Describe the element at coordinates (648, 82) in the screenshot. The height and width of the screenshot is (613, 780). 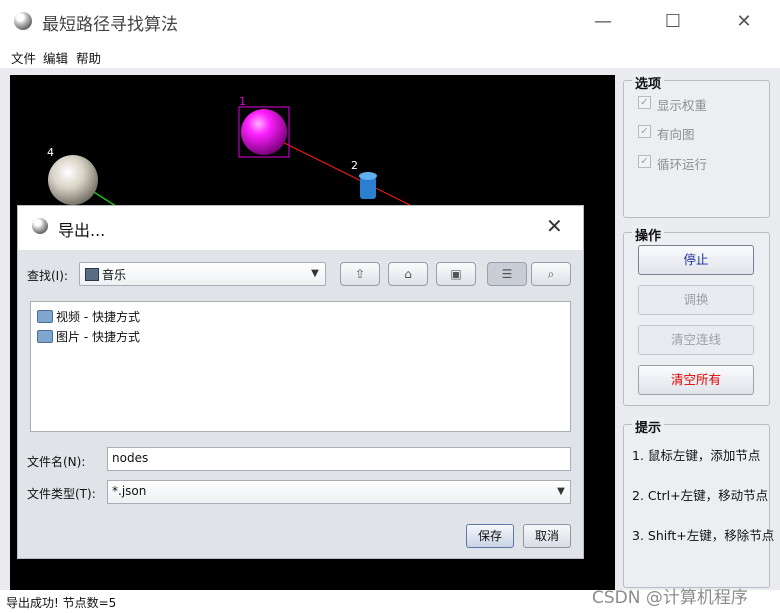
I see `options-title: 选项` at that location.